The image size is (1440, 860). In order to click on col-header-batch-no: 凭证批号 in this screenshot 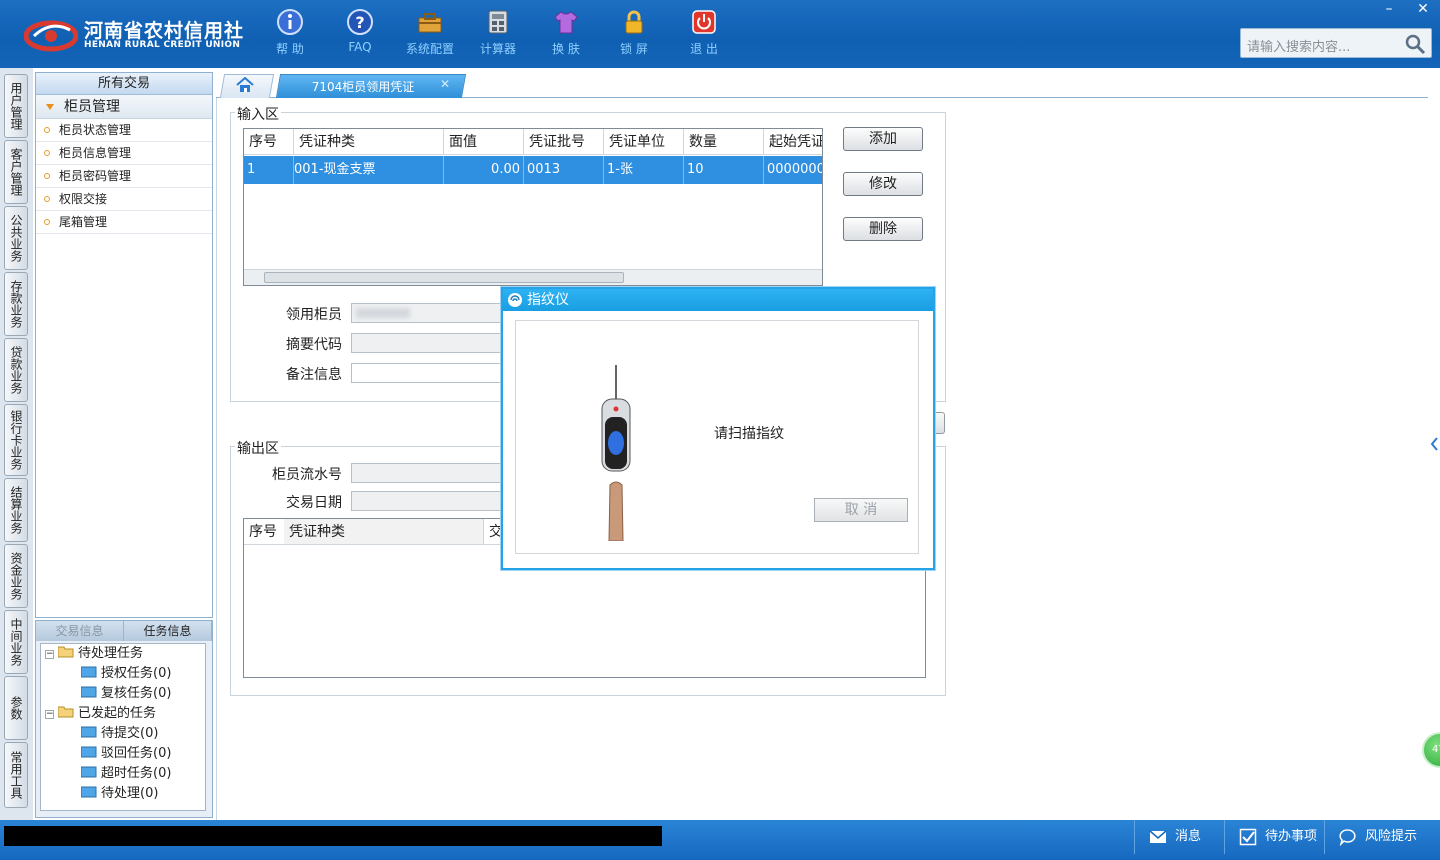, I will do `click(564, 142)`.